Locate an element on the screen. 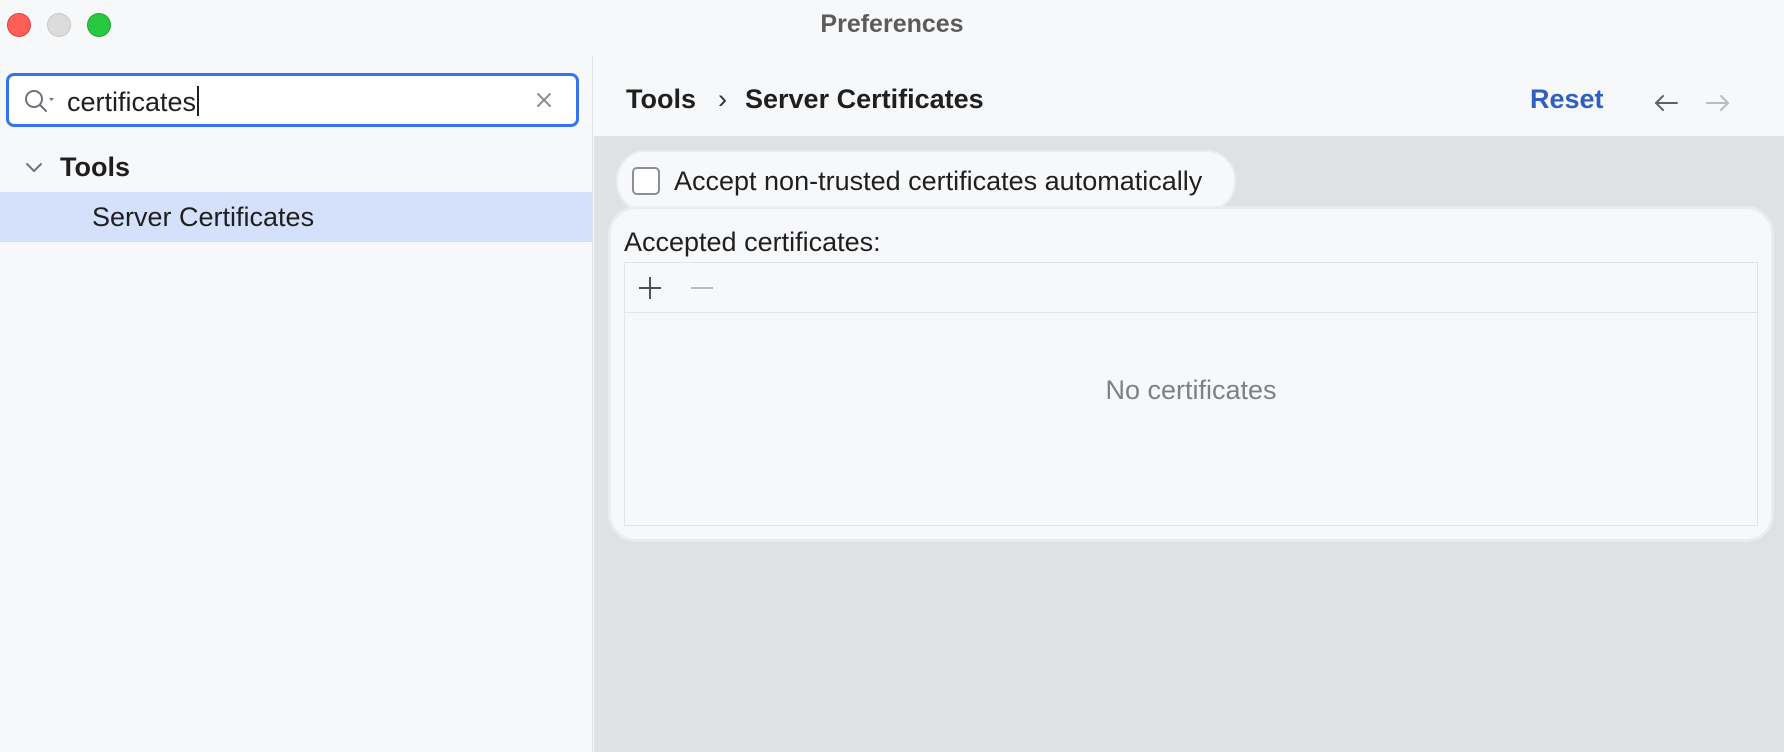 The width and height of the screenshot is (1784, 752). accept-untrusted-checkbox is located at coordinates (646, 181).